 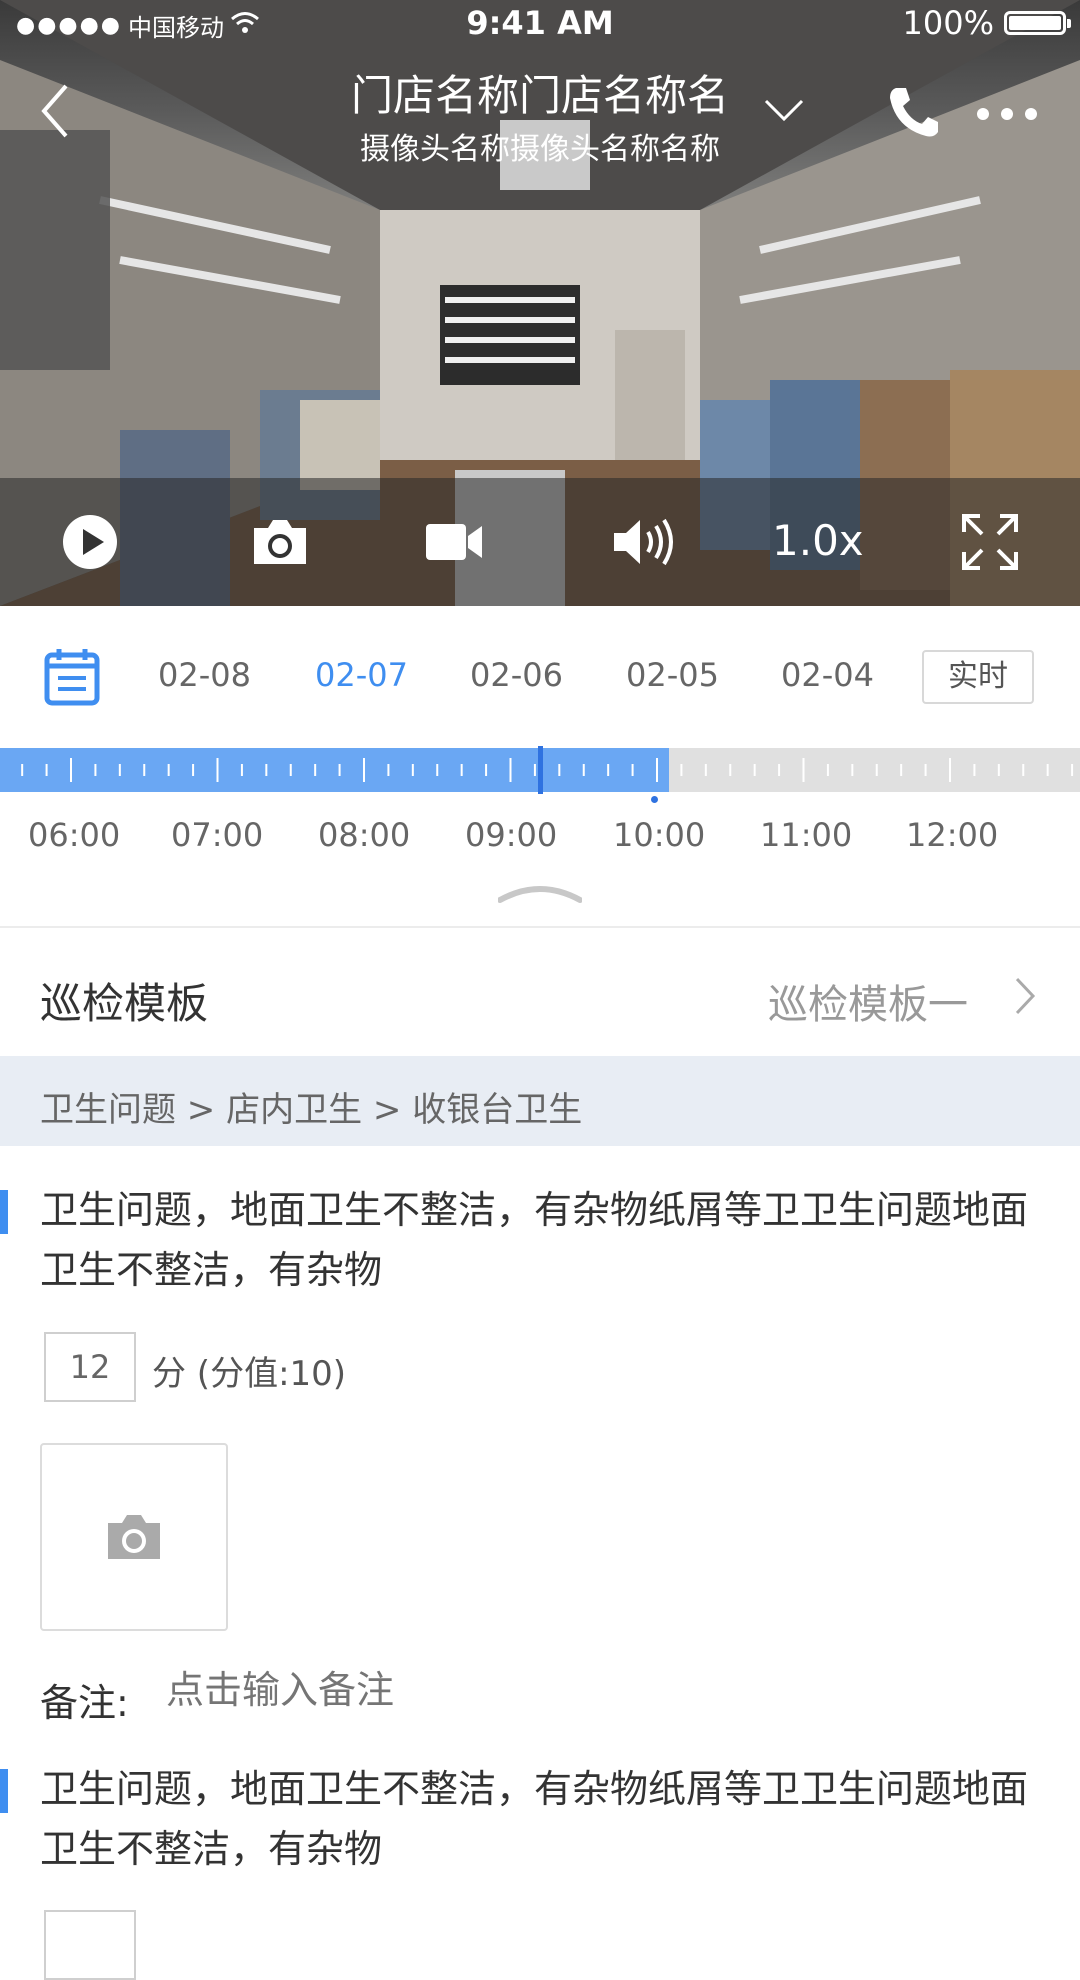 What do you see at coordinates (454, 544) in the screenshot?
I see `video-camera-icon` at bounding box center [454, 544].